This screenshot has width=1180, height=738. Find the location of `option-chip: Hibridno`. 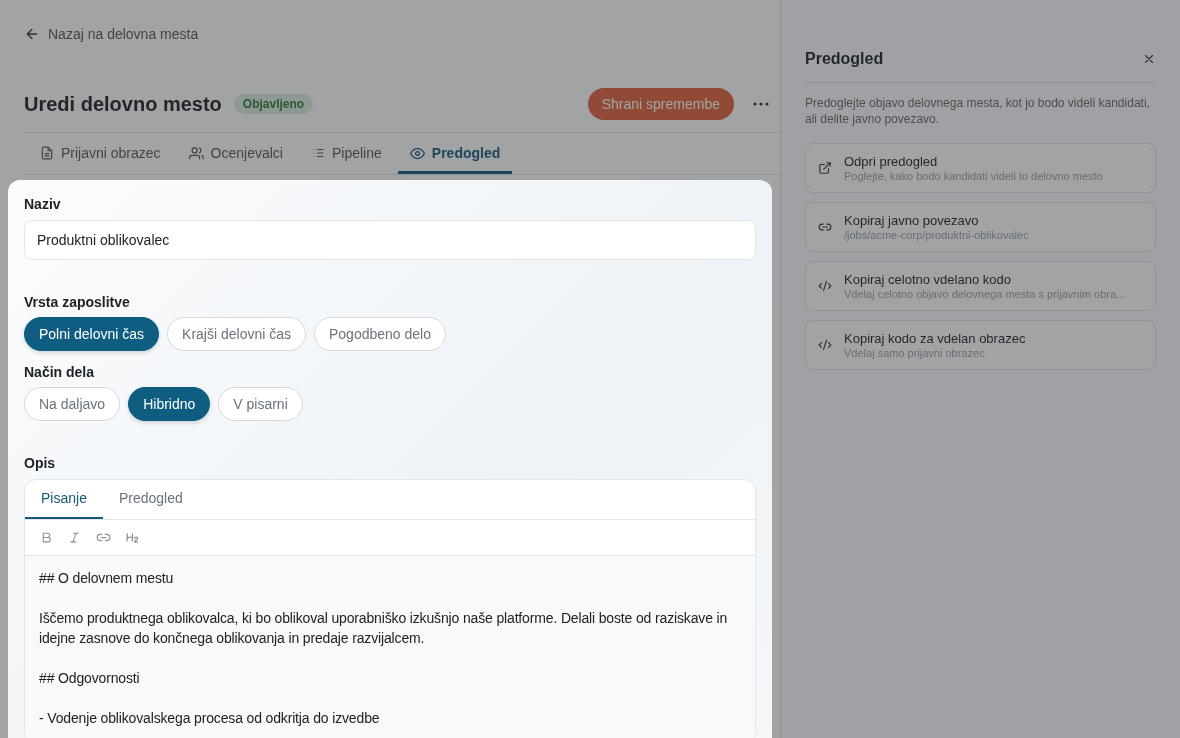

option-chip: Hibridno is located at coordinates (169, 404).